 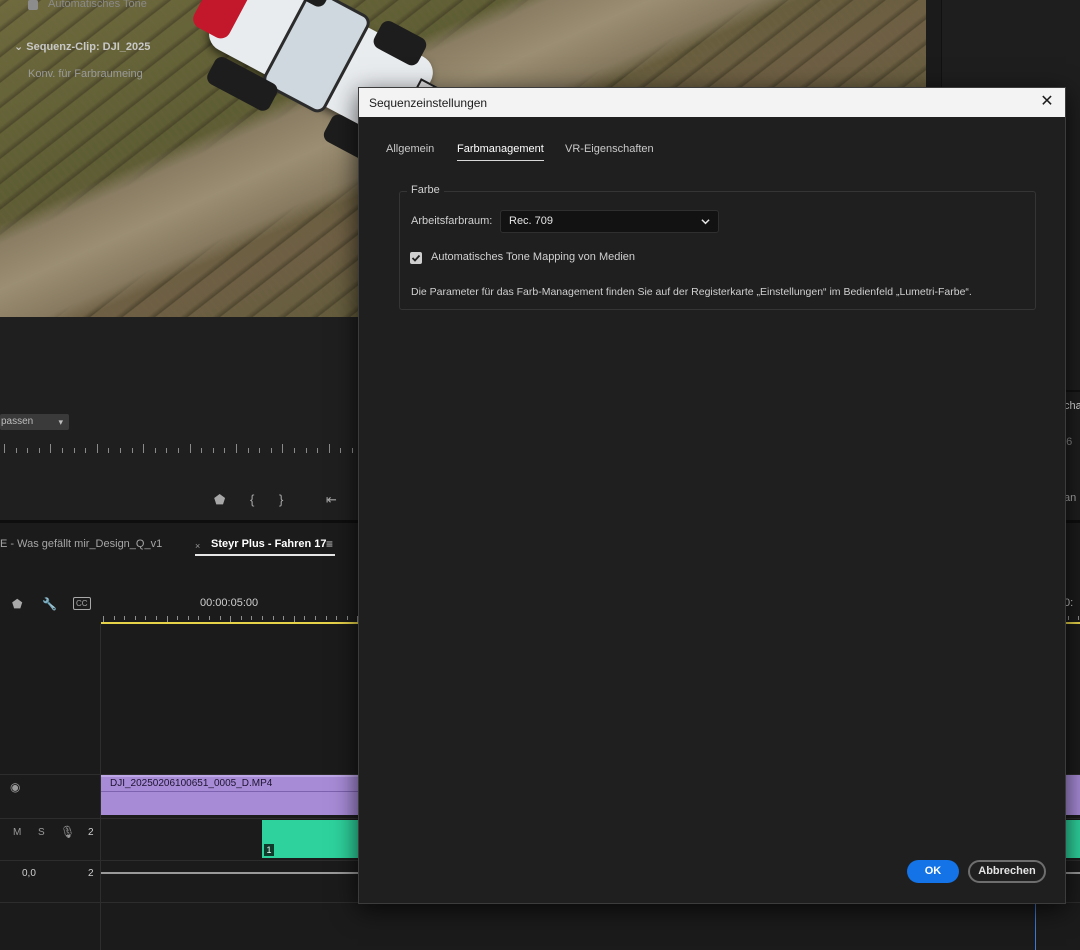 I want to click on close-icon: ✕, so click(x=1047, y=102).